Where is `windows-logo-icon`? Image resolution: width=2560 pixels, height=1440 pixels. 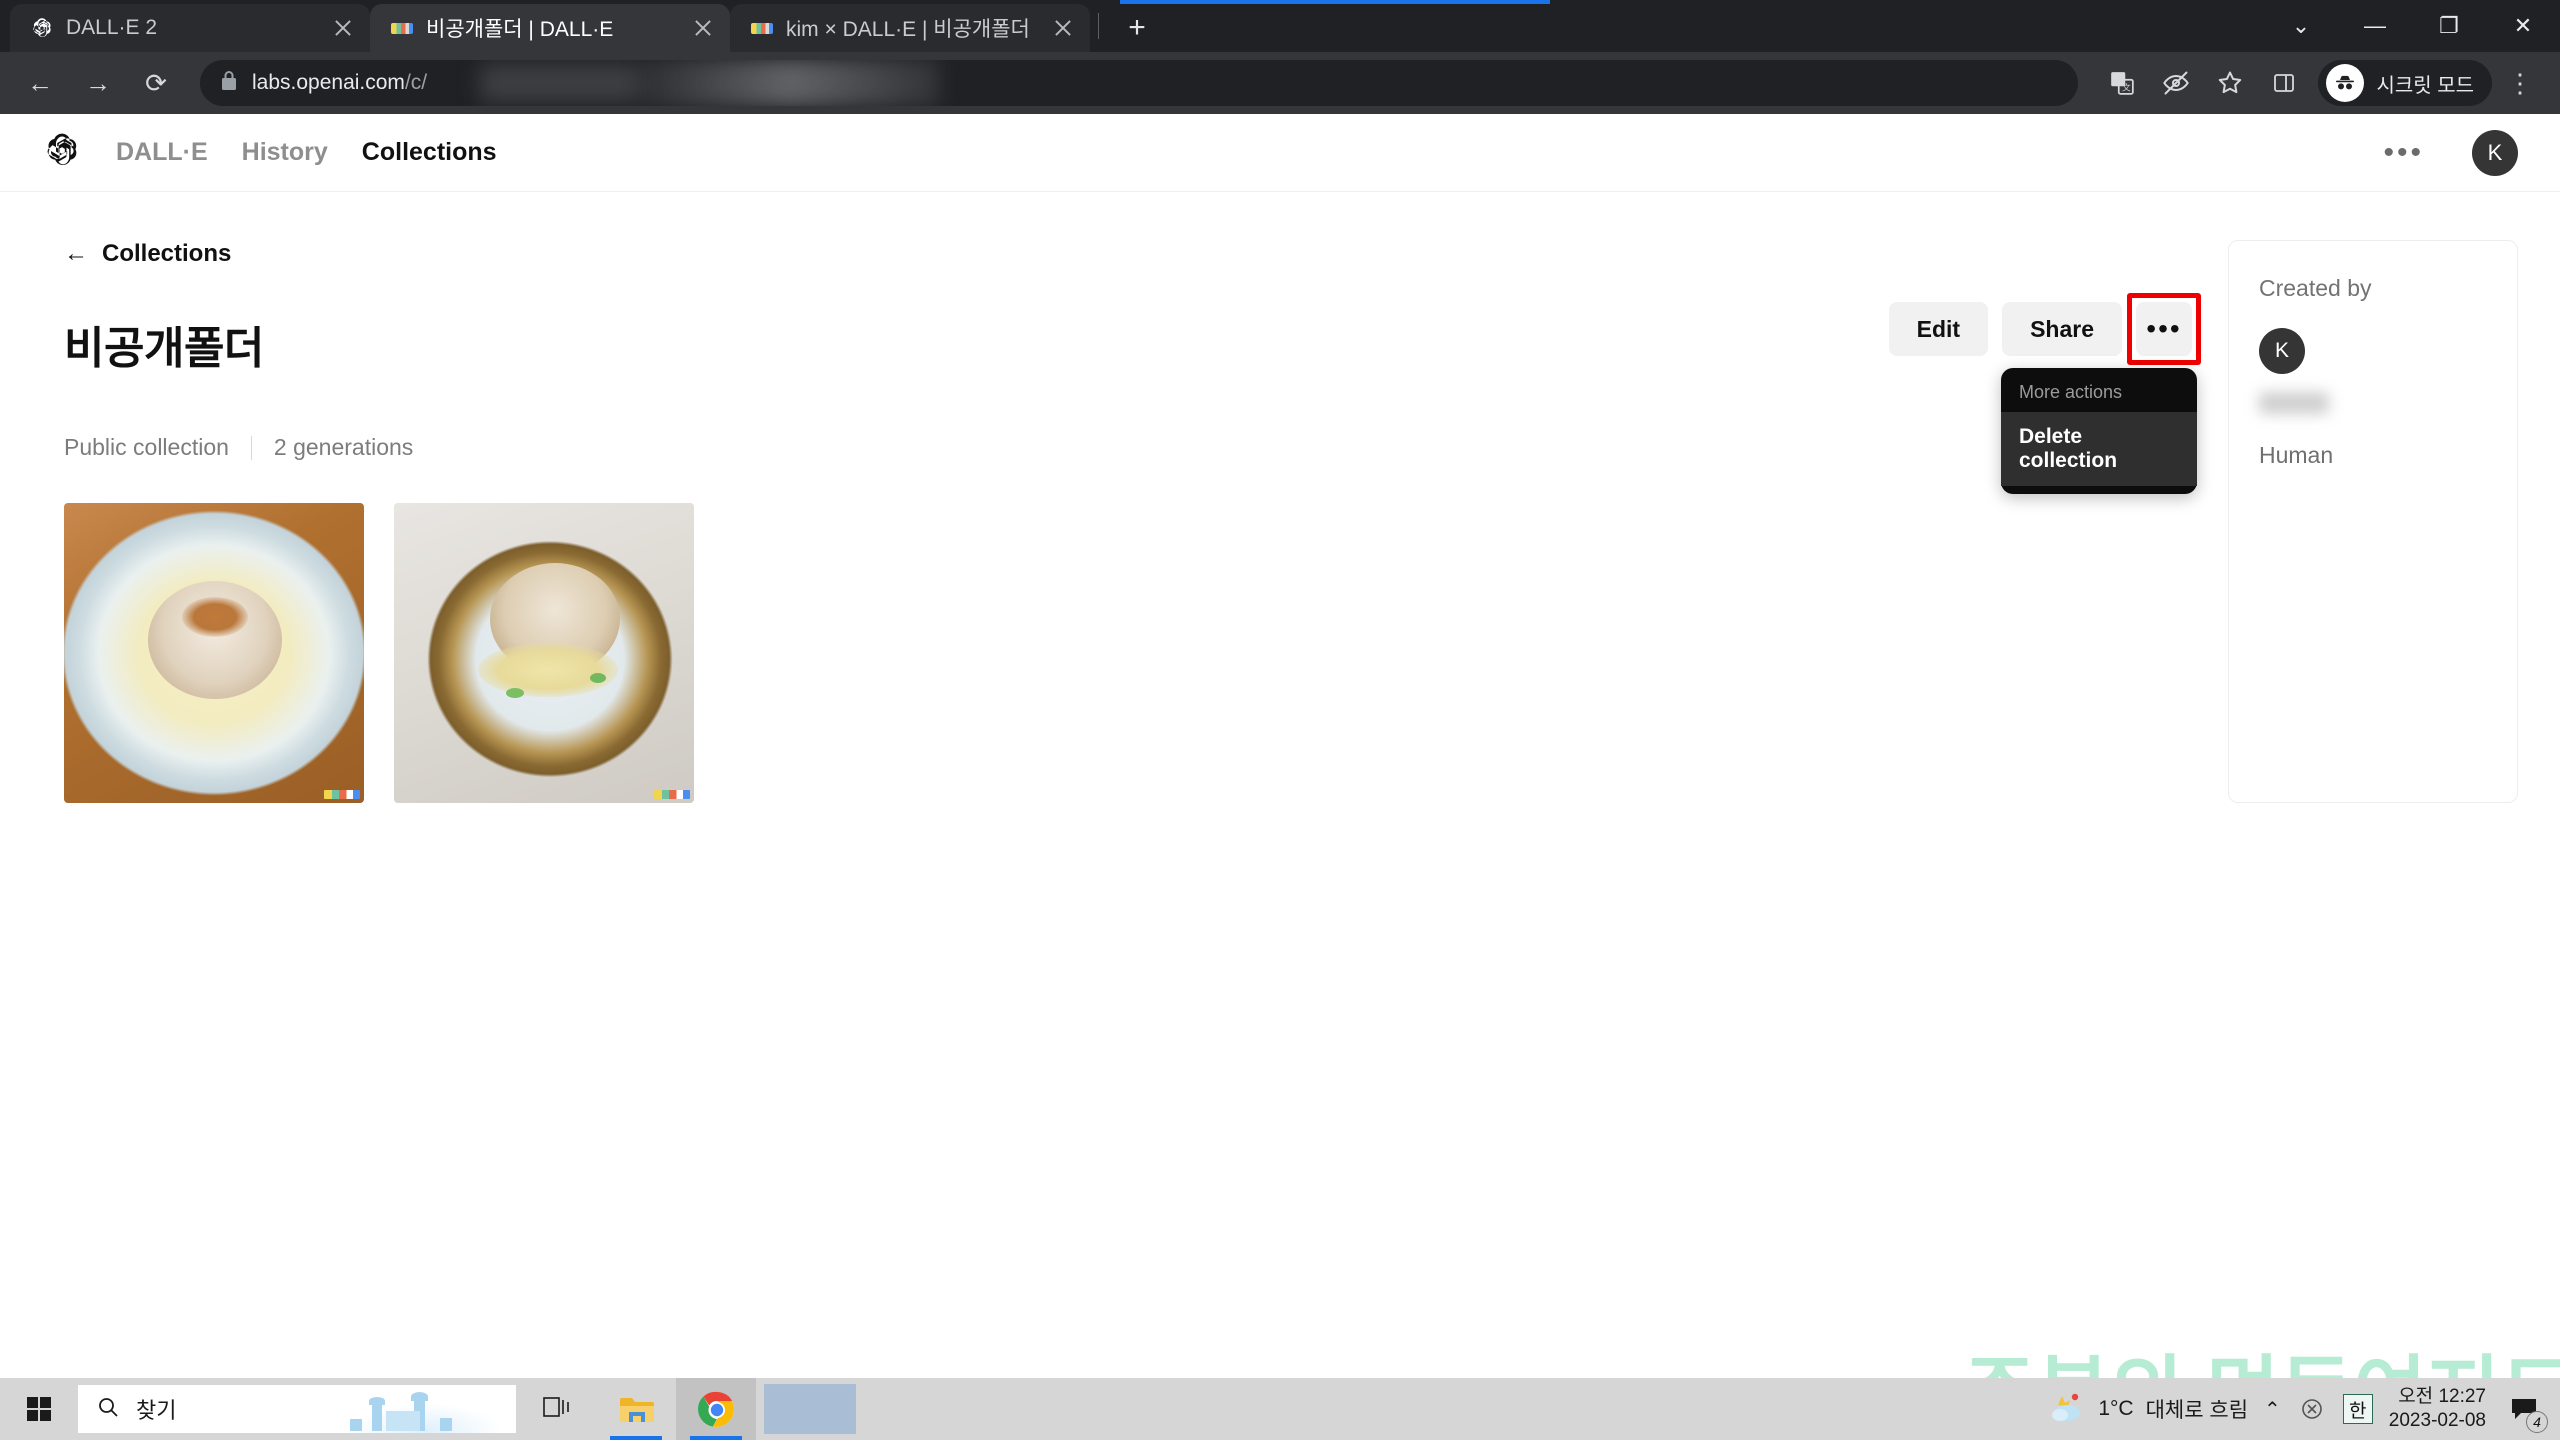 windows-logo-icon is located at coordinates (39, 1409).